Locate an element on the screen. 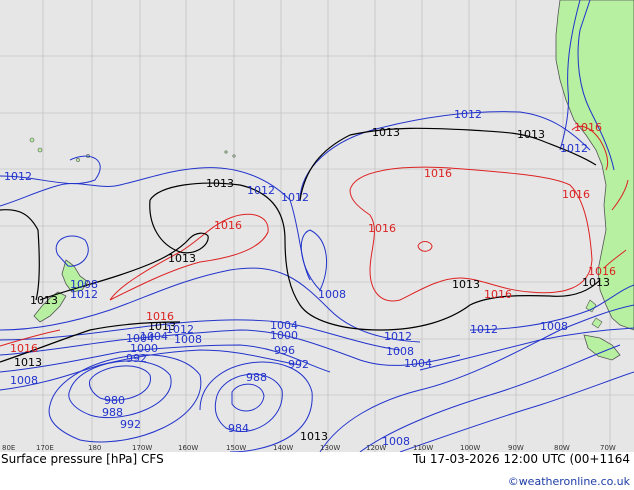 The width and height of the screenshot is (634, 490). isobar-label: 996 is located at coordinates (284, 350).